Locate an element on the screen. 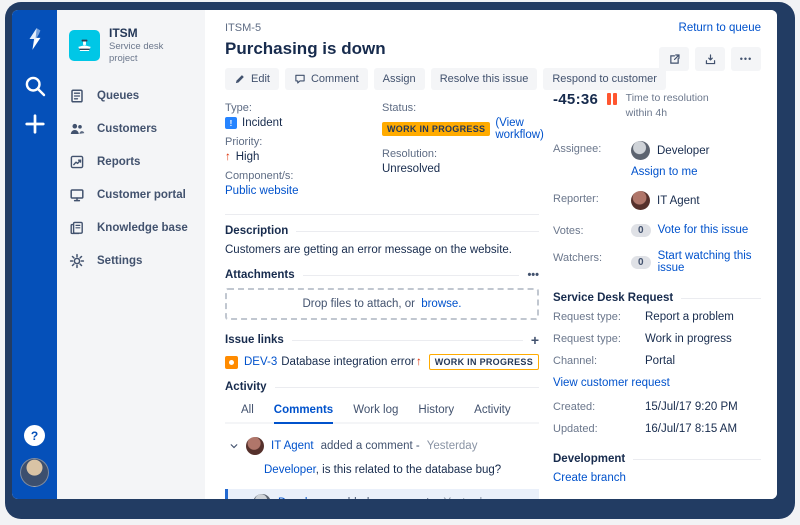 Image resolution: width=800 pixels, height=525 pixels. share-button is located at coordinates (674, 59).